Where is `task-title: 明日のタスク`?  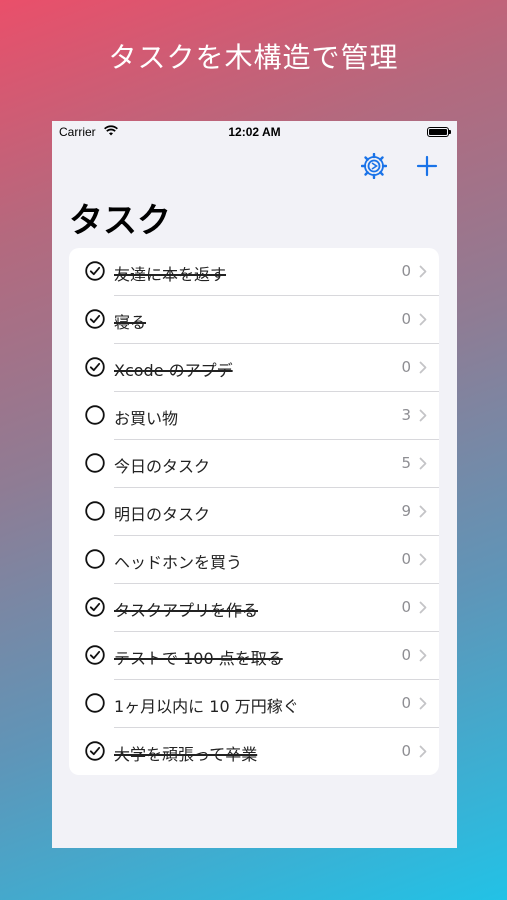 task-title: 明日のタスク is located at coordinates (162, 514).